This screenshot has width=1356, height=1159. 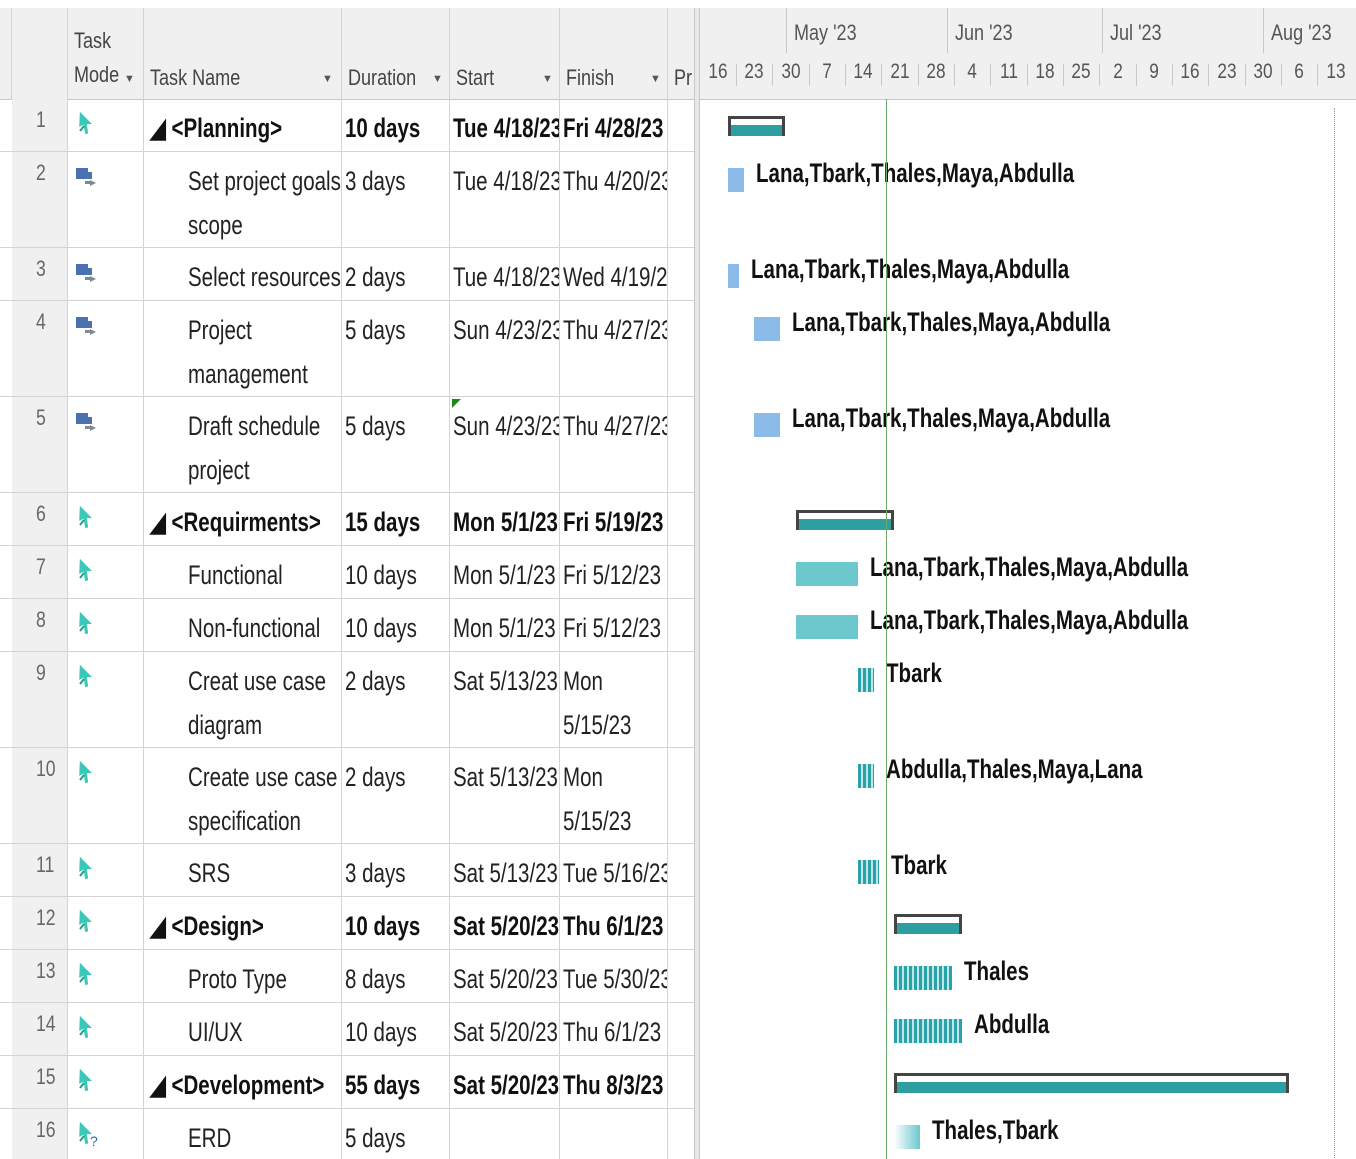 I want to click on task-name-cell: Draft schedule project, so click(x=243, y=444).